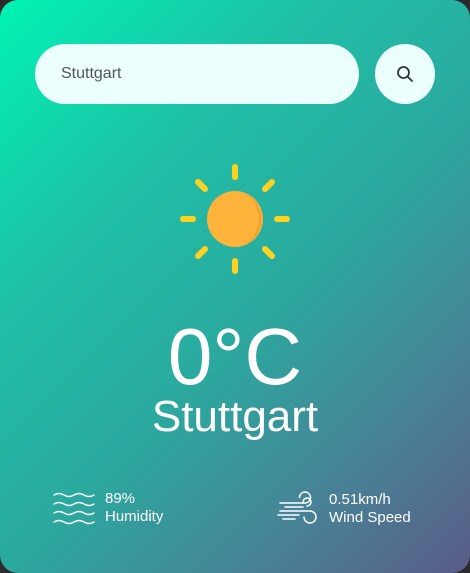  What do you see at coordinates (370, 517) in the screenshot?
I see `wind-label: Wind Speed` at bounding box center [370, 517].